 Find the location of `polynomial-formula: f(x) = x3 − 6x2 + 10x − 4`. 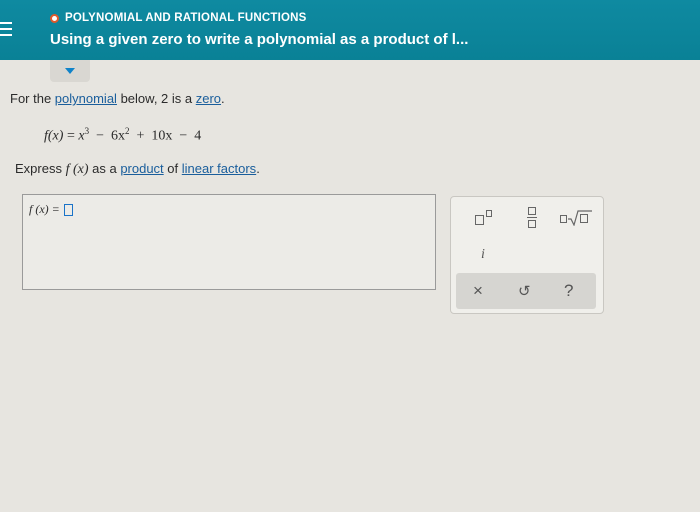

polynomial-formula: f(x) = x3 − 6x2 + 10x − 4 is located at coordinates (122, 135).